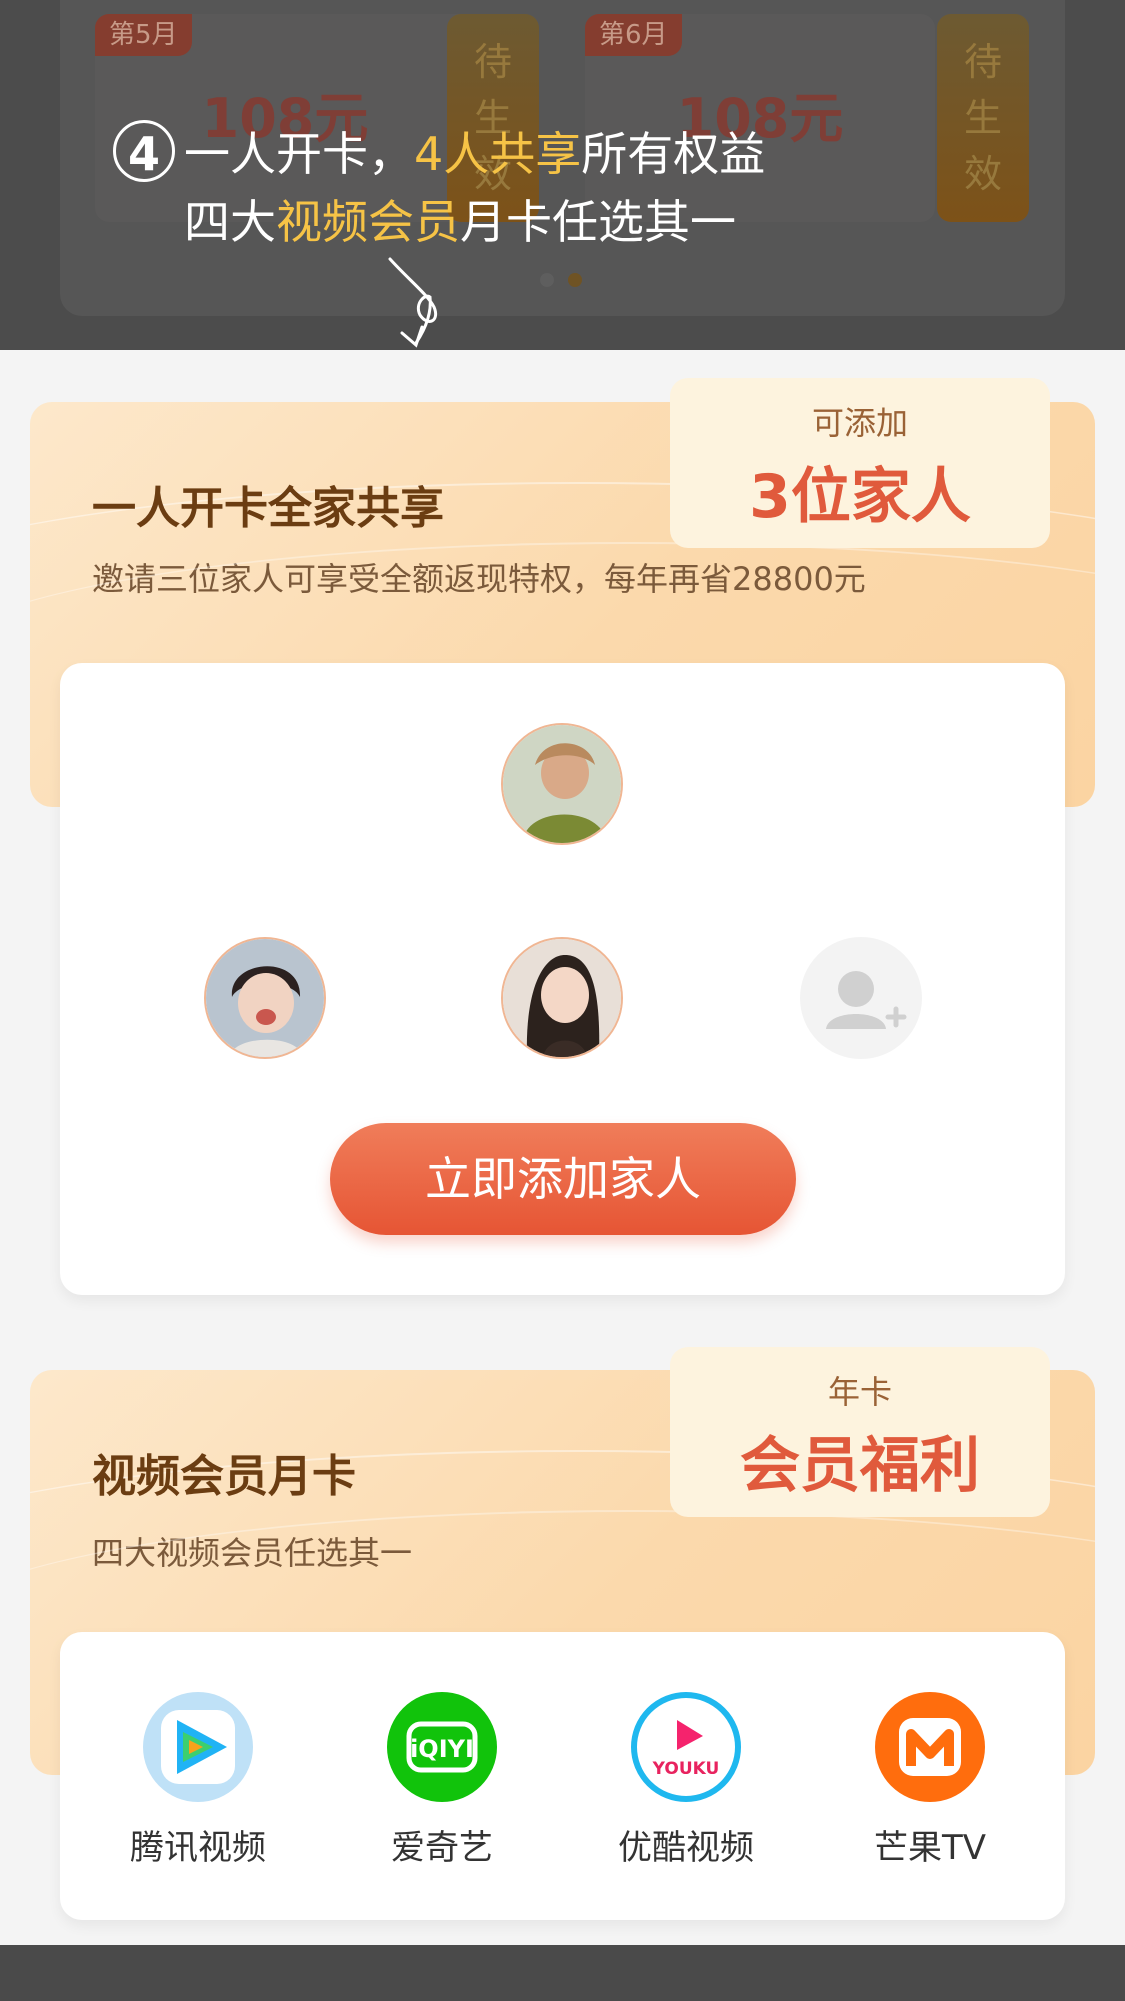 The width and height of the screenshot is (1125, 2001). Describe the element at coordinates (673, 154) in the screenshot. I see `tip-text: 所有权益` at that location.